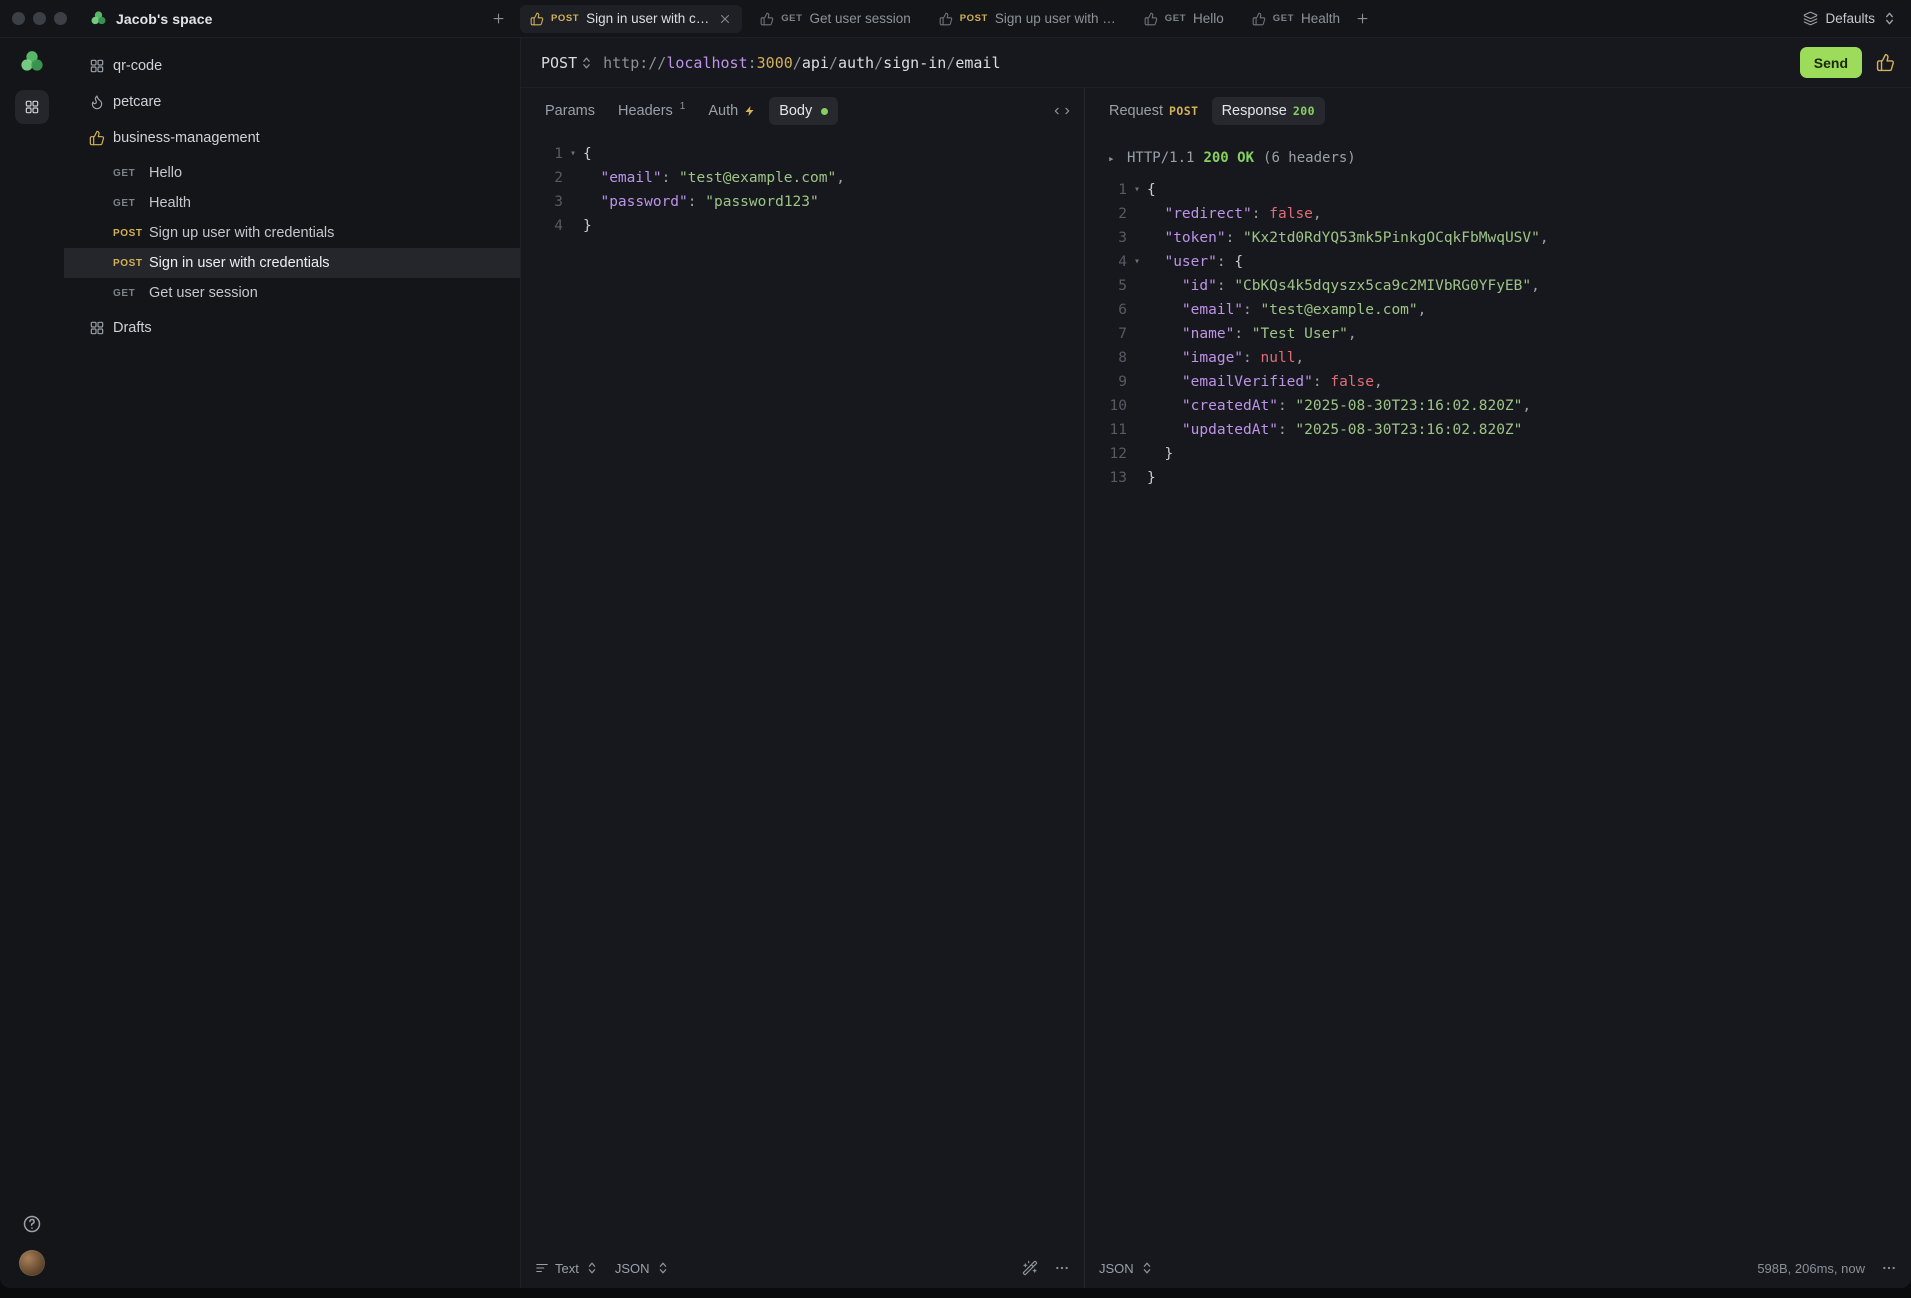 This screenshot has width=1911, height=1298. What do you see at coordinates (732, 111) in the screenshot?
I see `tab-auth: Auth` at bounding box center [732, 111].